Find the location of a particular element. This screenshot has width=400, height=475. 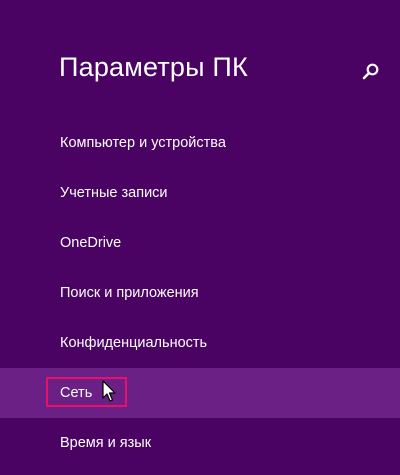

mouse-pointer-icon is located at coordinates (109, 391).